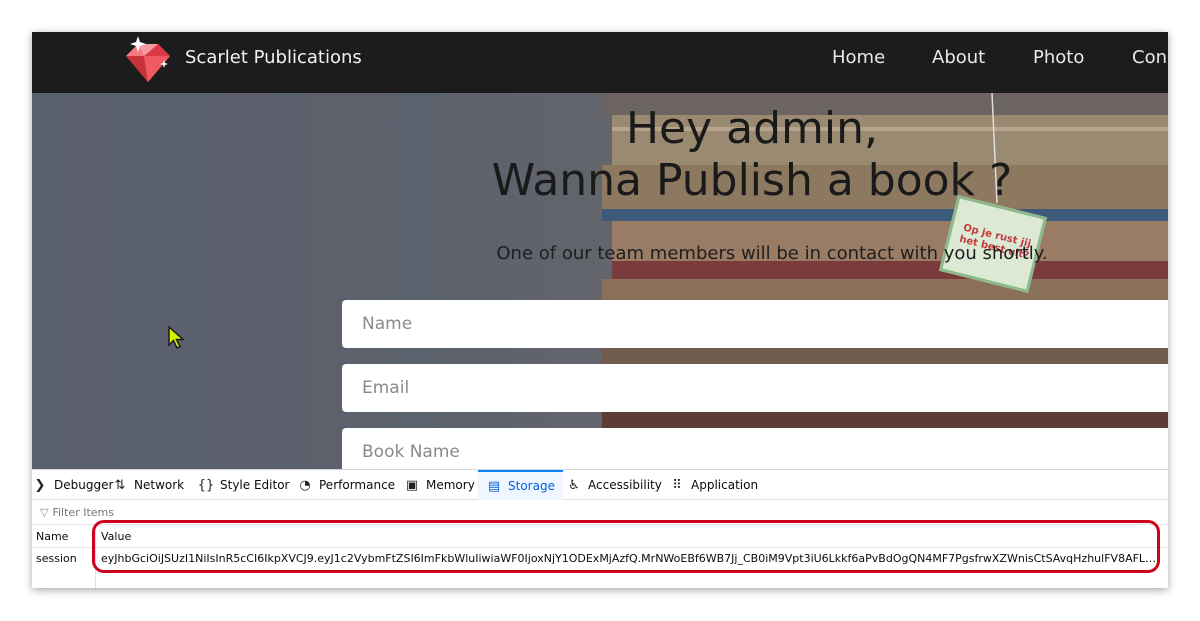 The image size is (1200, 621). What do you see at coordinates (116, 536) in the screenshot?
I see `column-header-value: Value` at bounding box center [116, 536].